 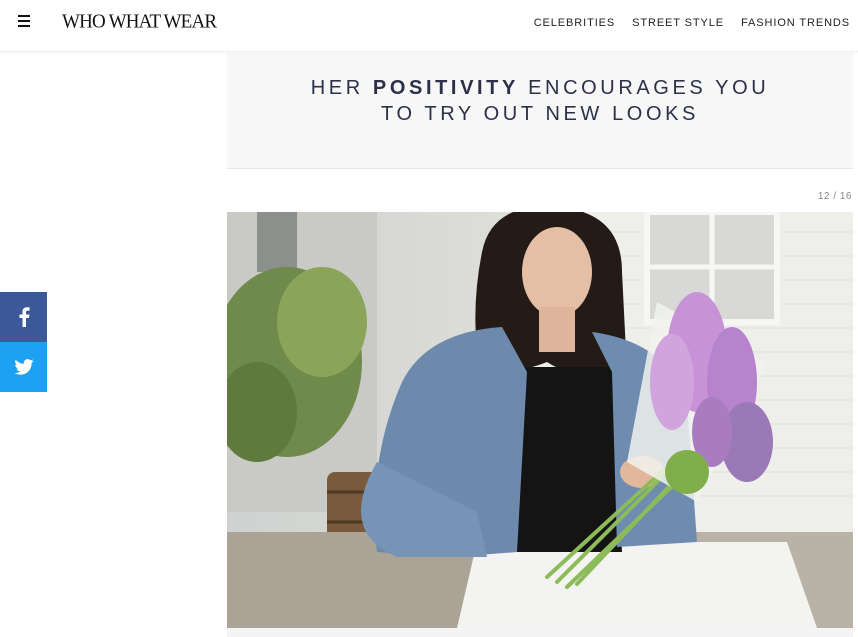 What do you see at coordinates (445, 88) in the screenshot?
I see `quote-emphasis: POSITIVITY` at bounding box center [445, 88].